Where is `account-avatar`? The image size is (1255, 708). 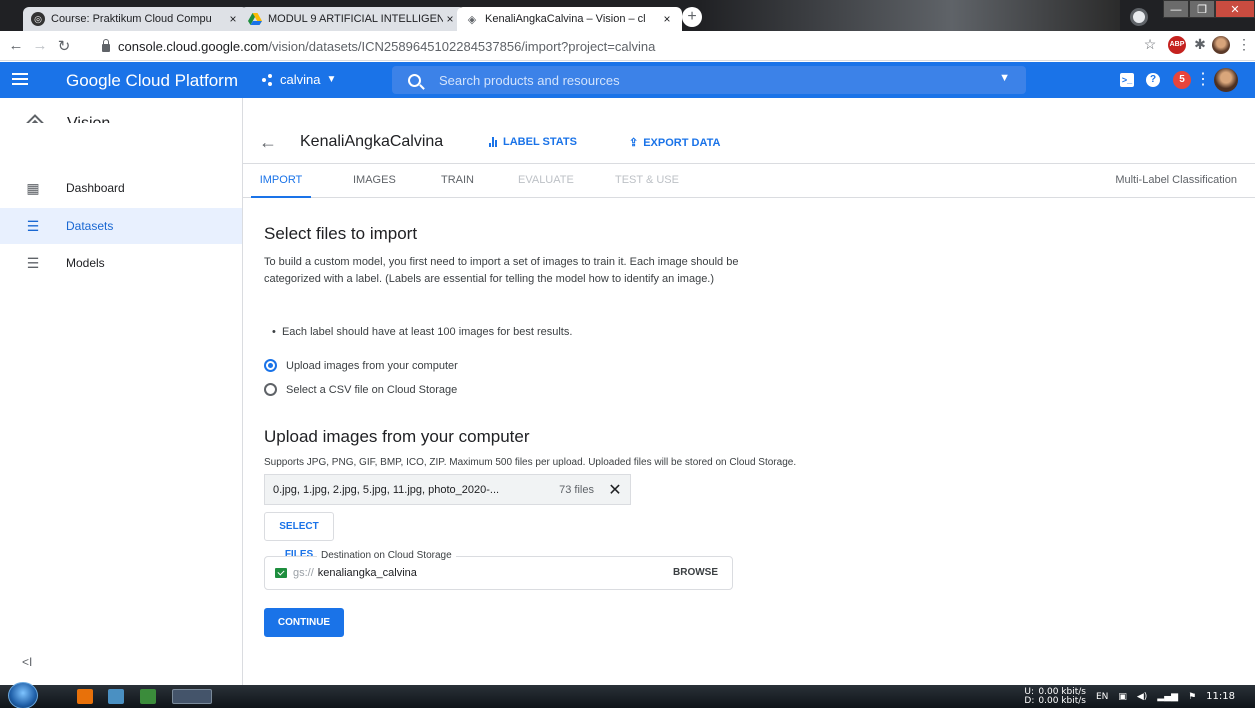
account-avatar is located at coordinates (1226, 80).